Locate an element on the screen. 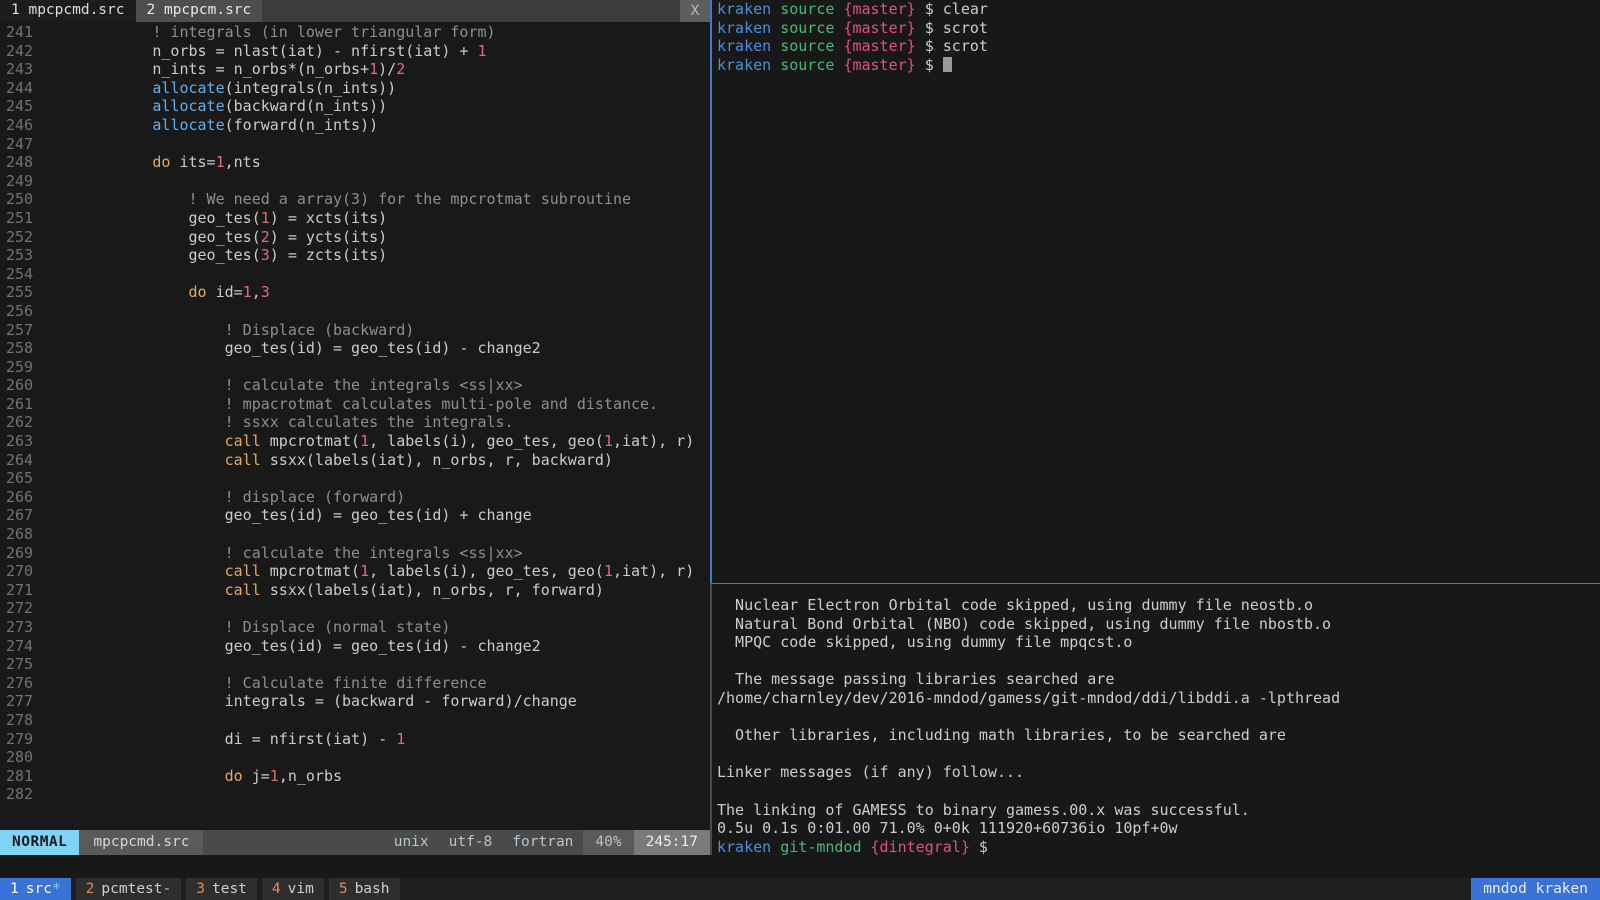  vim-tab-1: 1 mpcpcmd.src is located at coordinates (68, 11).